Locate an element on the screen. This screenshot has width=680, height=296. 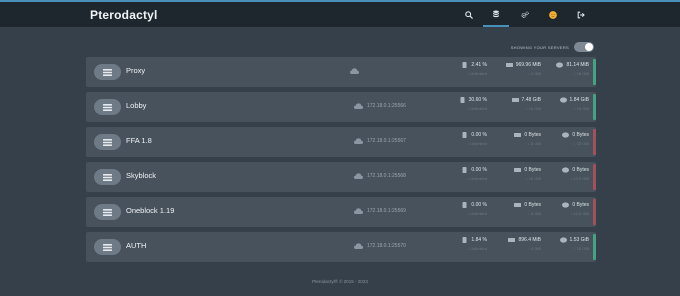
server-address: 172.18.0.1:25570 is located at coordinates (380, 246).